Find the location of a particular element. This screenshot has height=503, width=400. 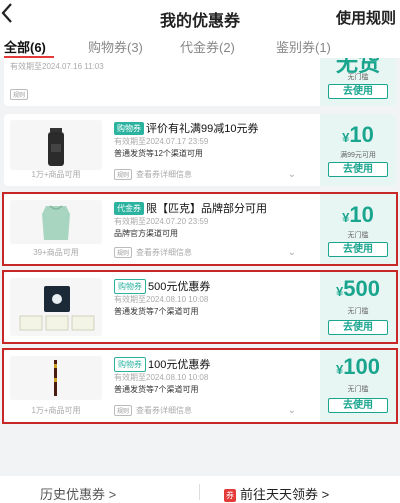

coupon-title: 评价有礼满99减10元券 is located at coordinates (202, 129).